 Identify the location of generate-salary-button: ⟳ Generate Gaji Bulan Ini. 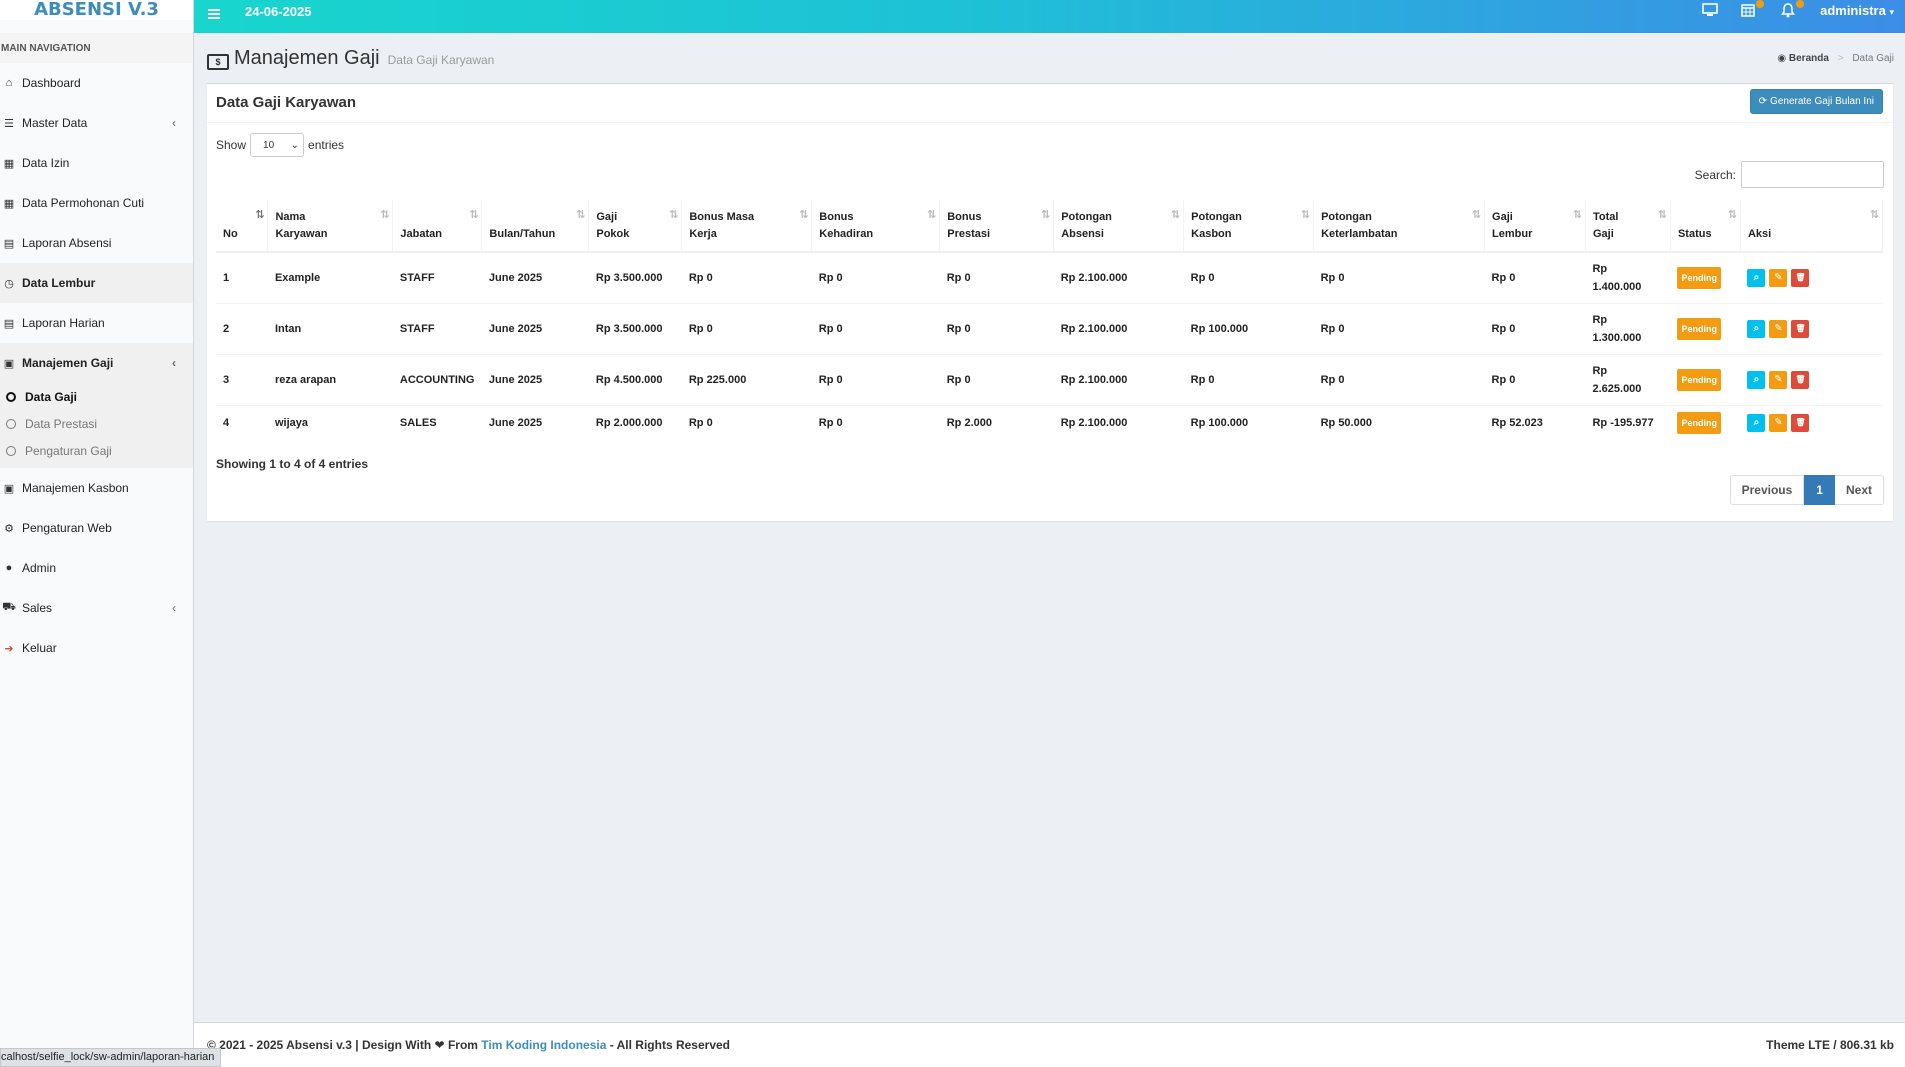
(1816, 101).